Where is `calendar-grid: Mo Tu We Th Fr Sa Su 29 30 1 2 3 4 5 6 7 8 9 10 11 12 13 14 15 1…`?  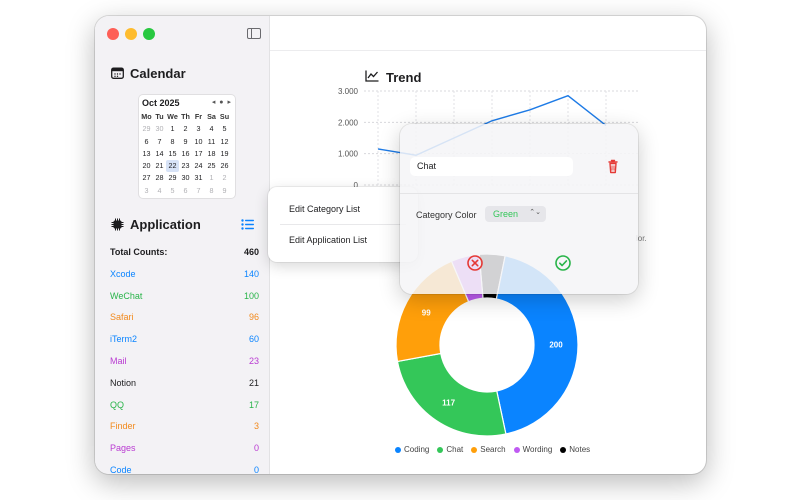
calendar-grid: Mo Tu We Th Fr Sa Su 29 30 1 2 3 4 5 6 7 8 9 10 11 12 13 14 15 1… is located at coordinates (185, 154).